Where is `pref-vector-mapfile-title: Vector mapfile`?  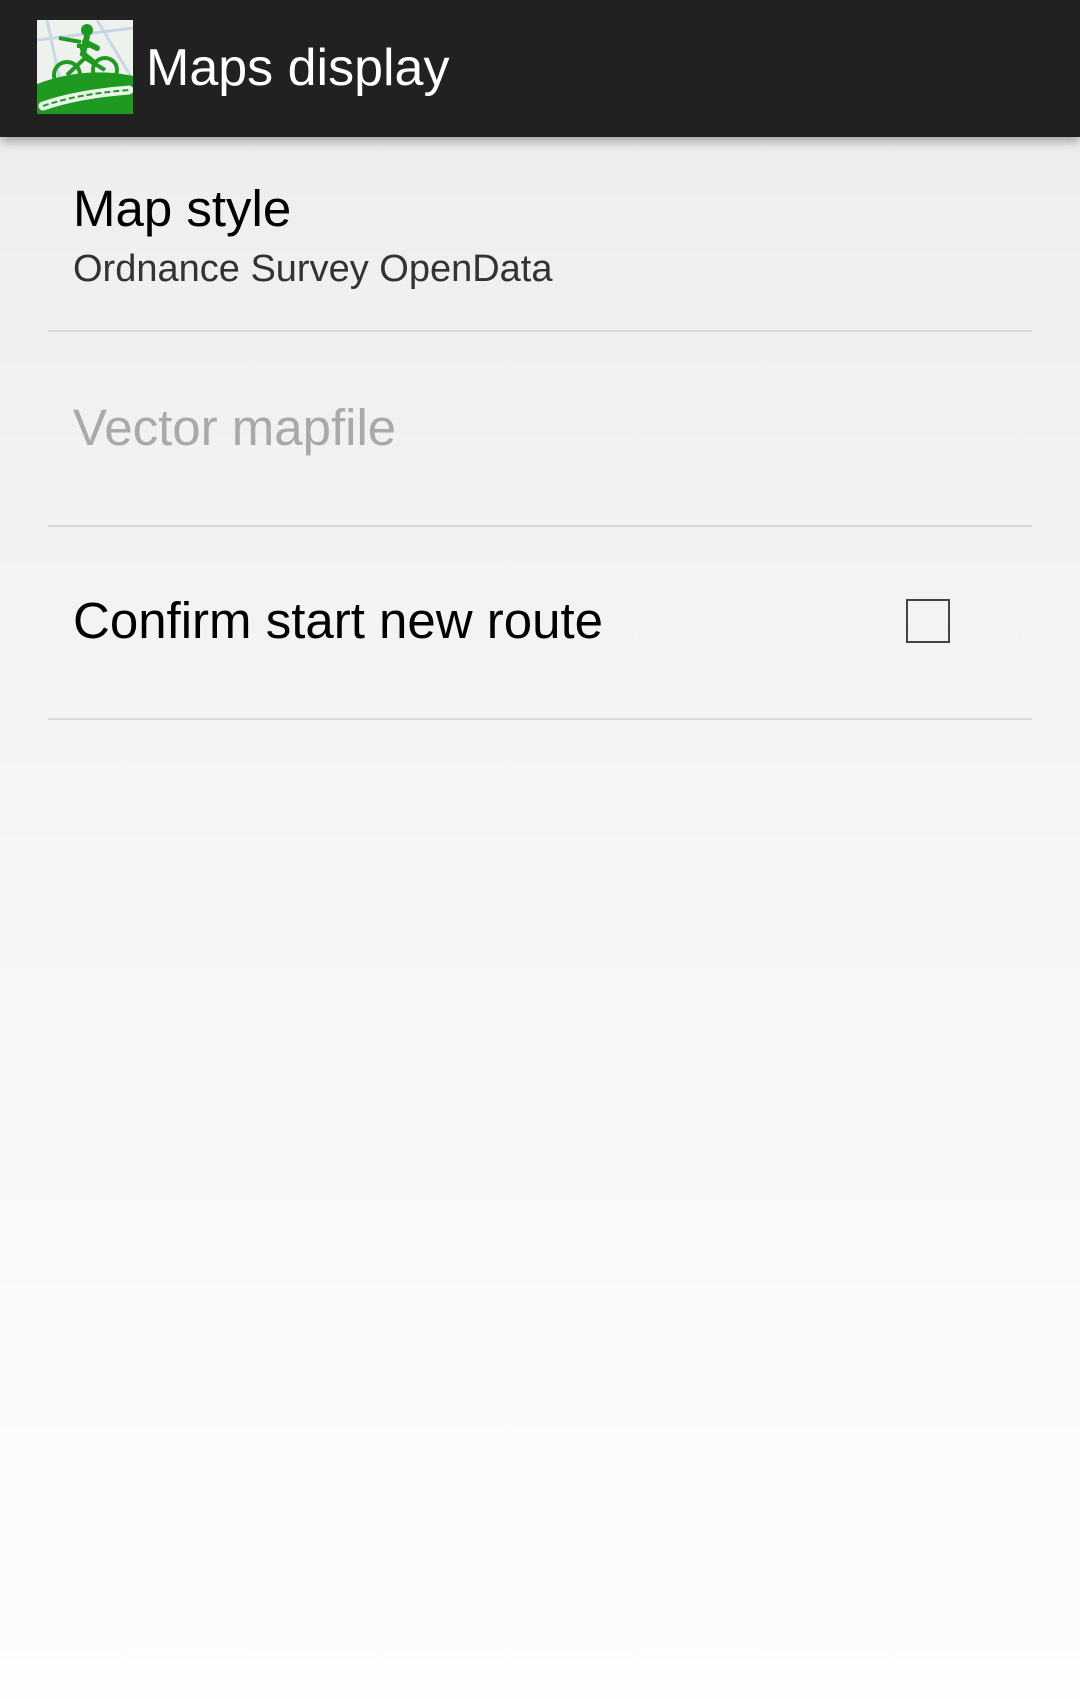
pref-vector-mapfile-title: Vector mapfile is located at coordinates (235, 427).